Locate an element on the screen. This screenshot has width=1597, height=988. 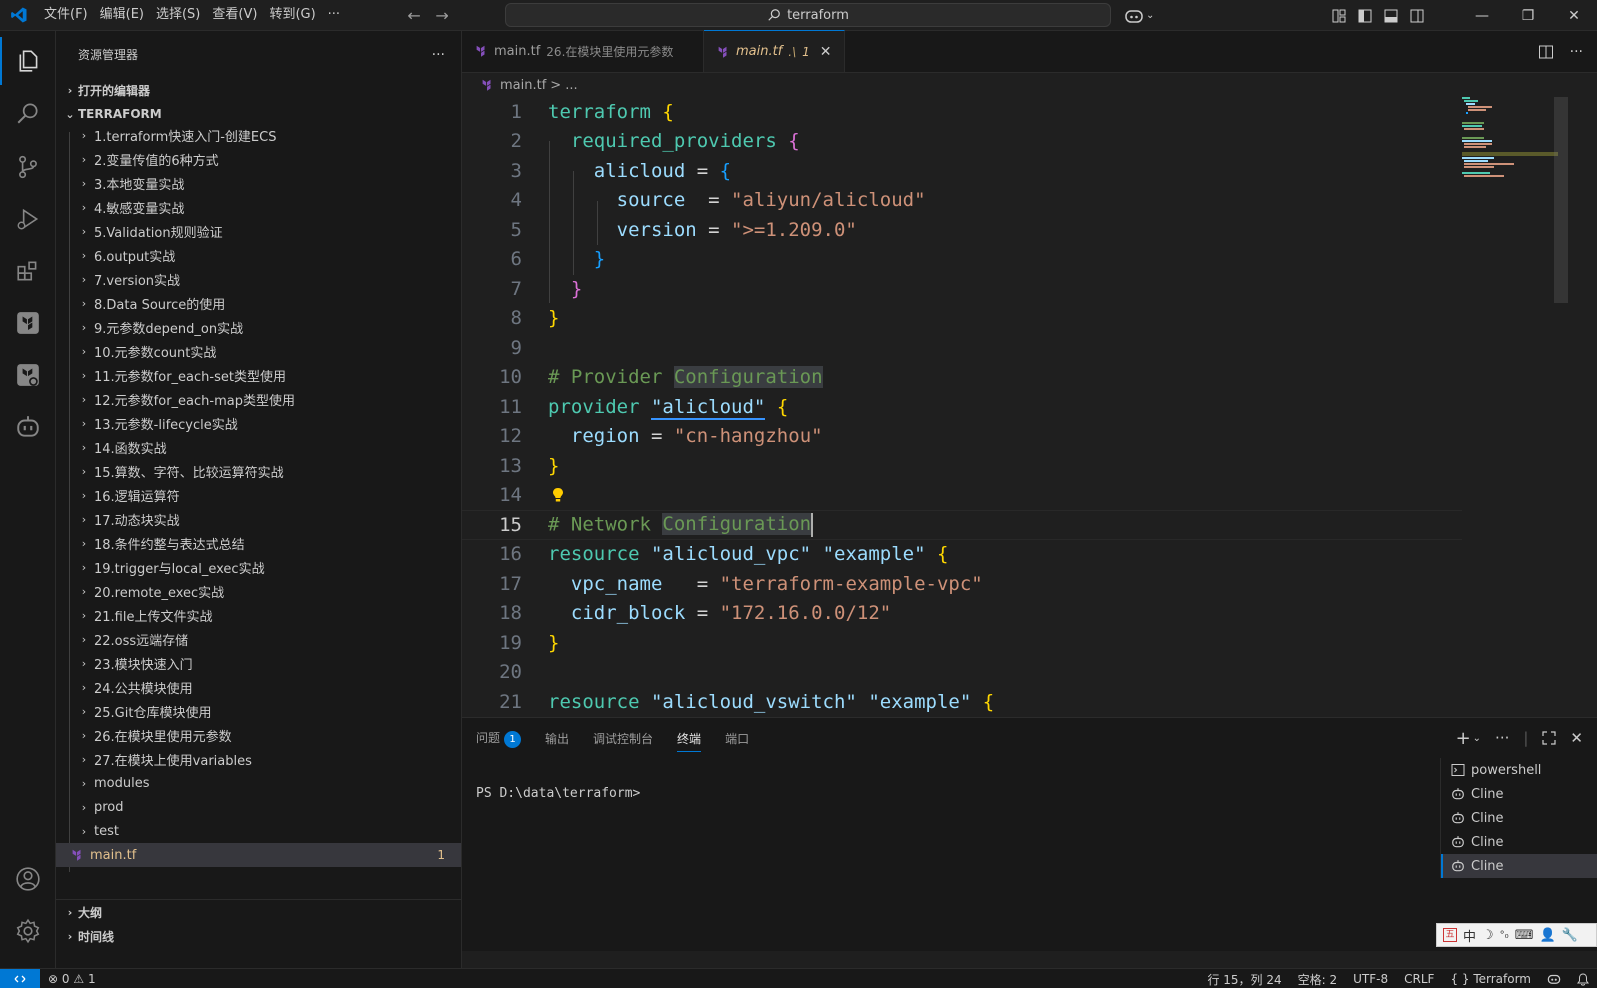
ime-punctuation: °₀ is located at coordinates (1504, 935).